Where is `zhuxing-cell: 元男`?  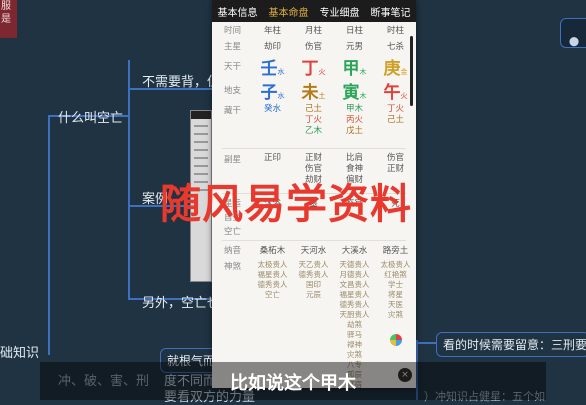
zhuxing-cell: 元男 is located at coordinates (354, 47).